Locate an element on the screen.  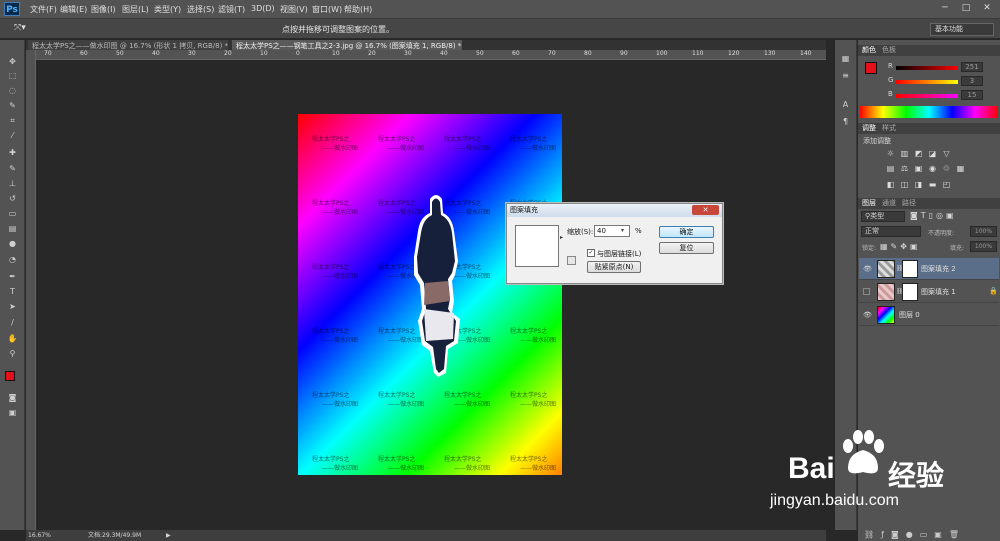
layer-row: 👁 ⛓ 图案填充 2 is located at coordinates (929, 269).